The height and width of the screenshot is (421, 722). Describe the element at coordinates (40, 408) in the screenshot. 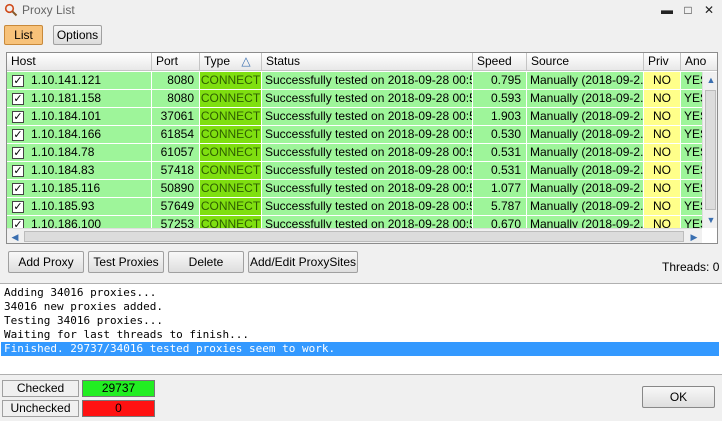

I see `unchecked-label: Unchecked` at that location.